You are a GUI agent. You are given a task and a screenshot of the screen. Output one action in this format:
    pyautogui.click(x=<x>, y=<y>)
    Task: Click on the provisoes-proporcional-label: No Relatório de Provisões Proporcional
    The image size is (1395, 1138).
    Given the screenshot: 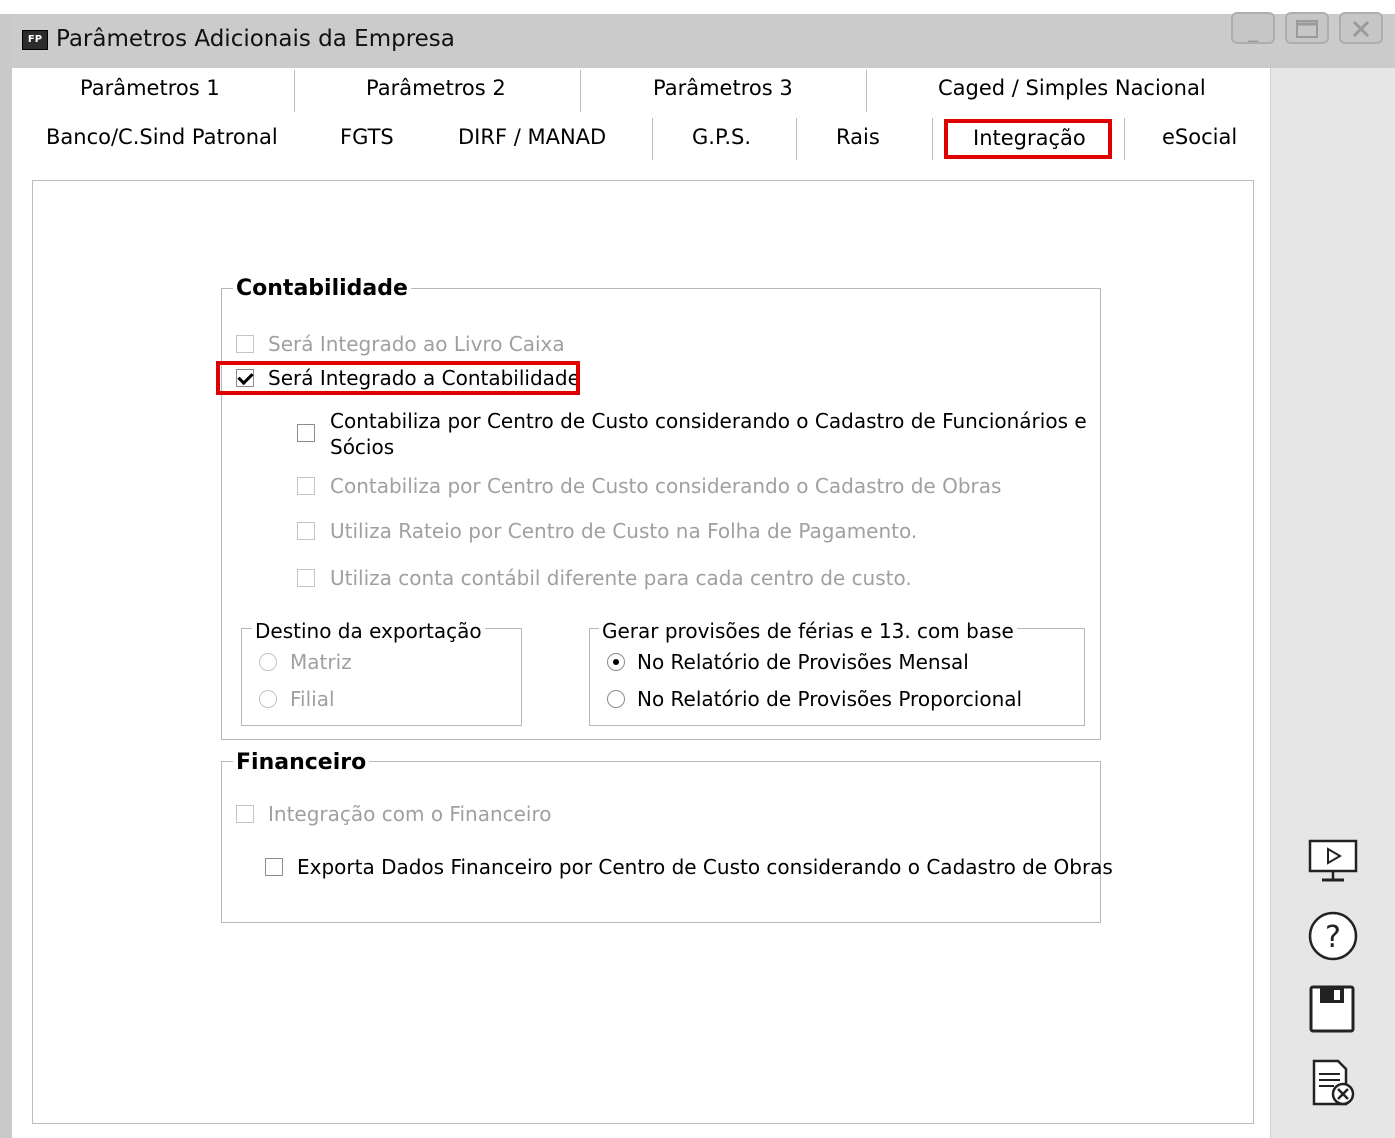 What is the action you would take?
    pyautogui.click(x=830, y=699)
    